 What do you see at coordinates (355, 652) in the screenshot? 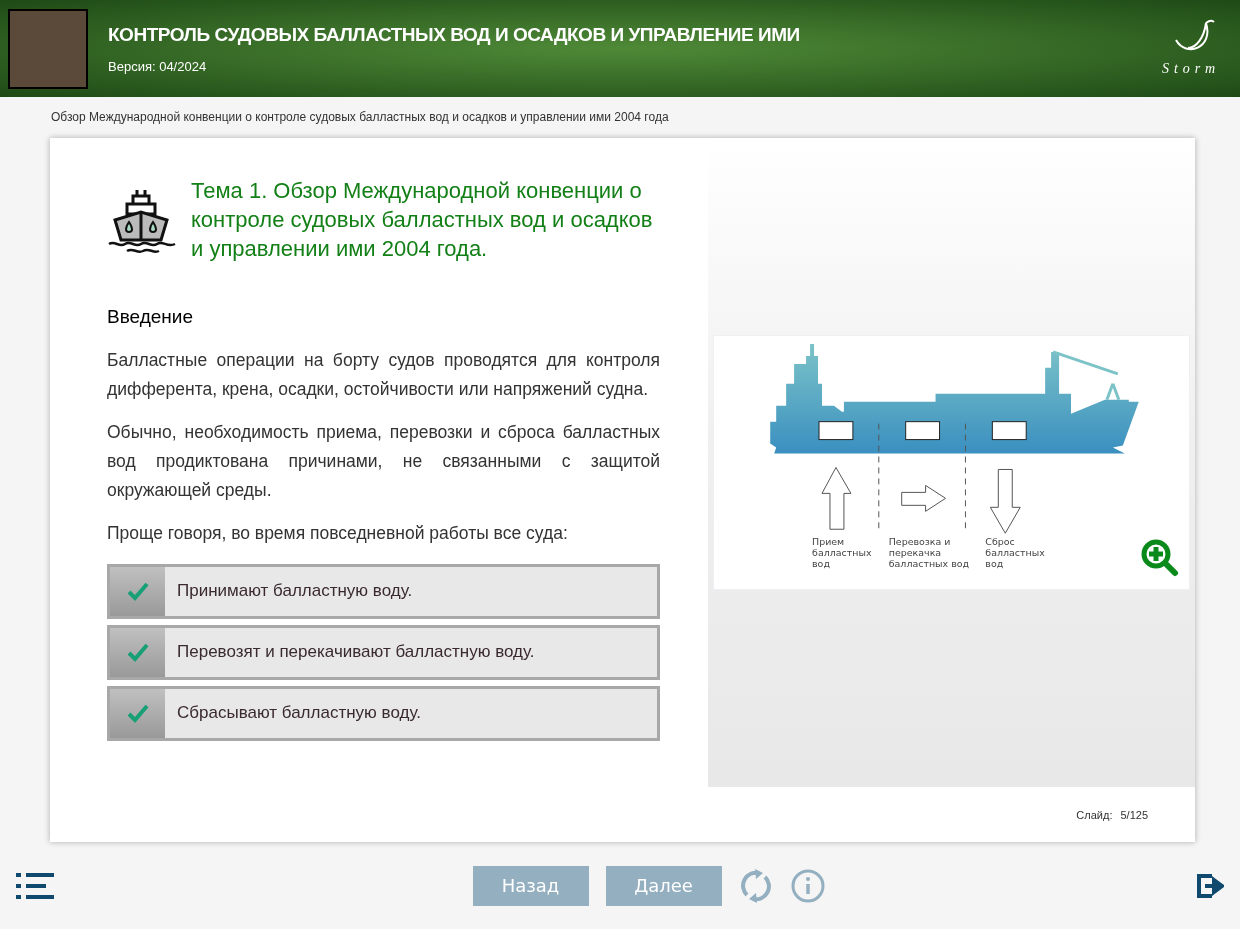
I see `checklist-text: Перевозят и перекачивают балластную воду.` at bounding box center [355, 652].